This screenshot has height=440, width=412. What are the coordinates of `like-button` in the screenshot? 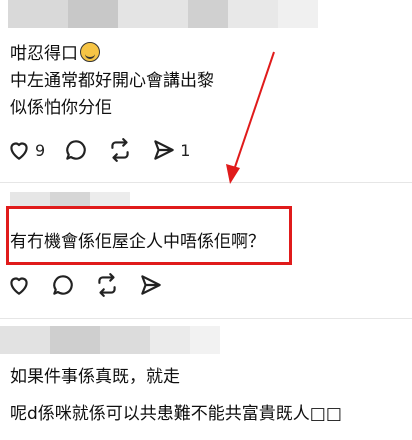 It's located at (19, 285).